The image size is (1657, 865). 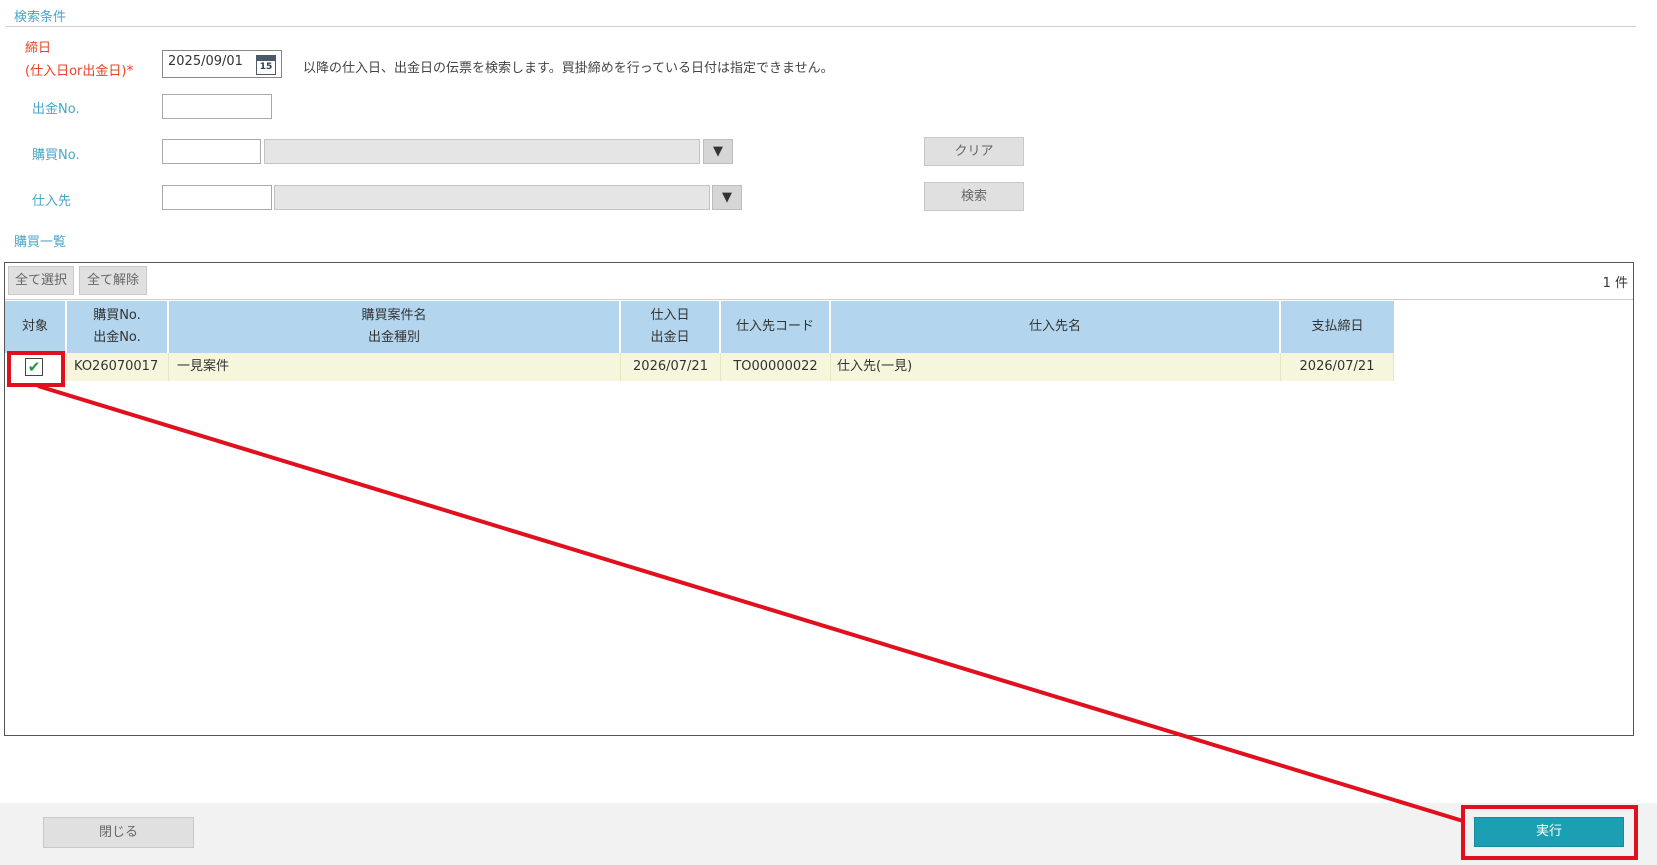 What do you see at coordinates (36, 369) in the screenshot?
I see `checkbox-highlight-box` at bounding box center [36, 369].